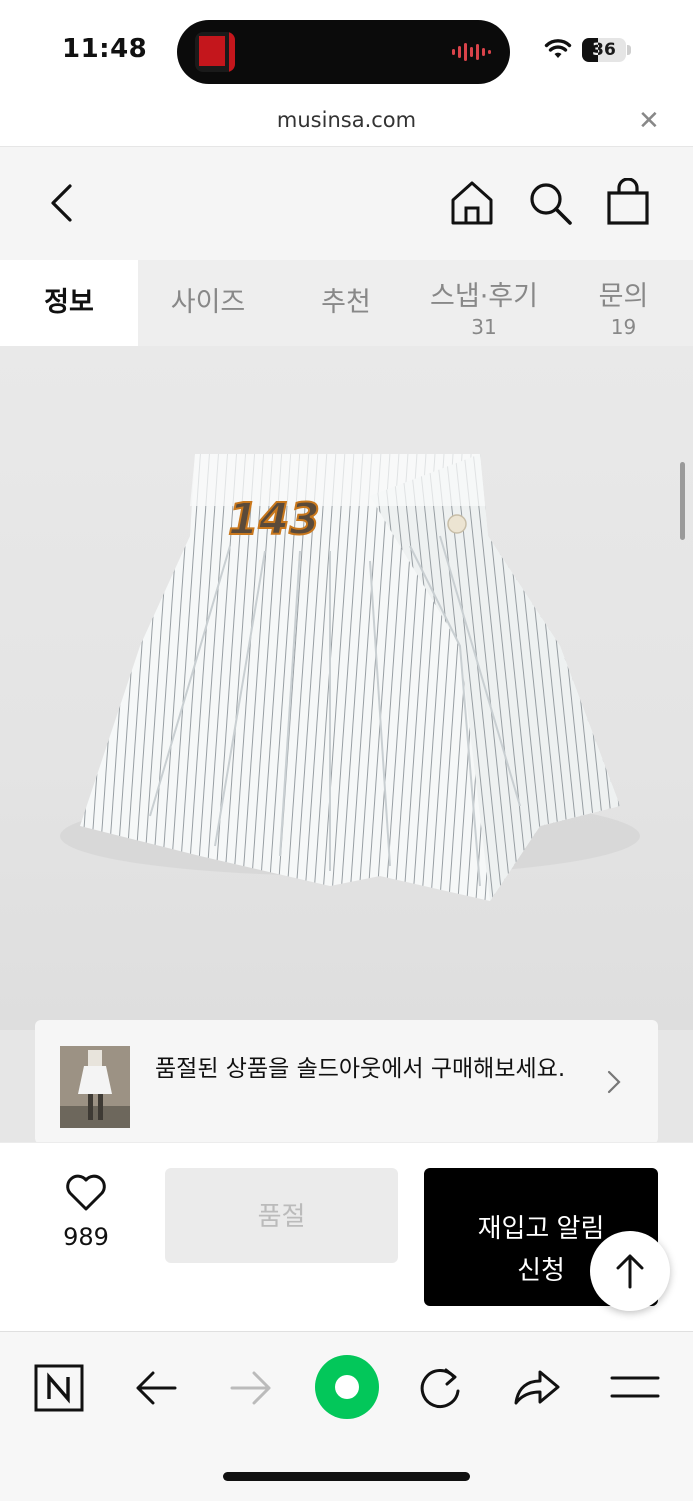  I want to click on soldout-banner: 품절된 상품을 솔드아웃에서 구매해보세요., so click(346, 1082).